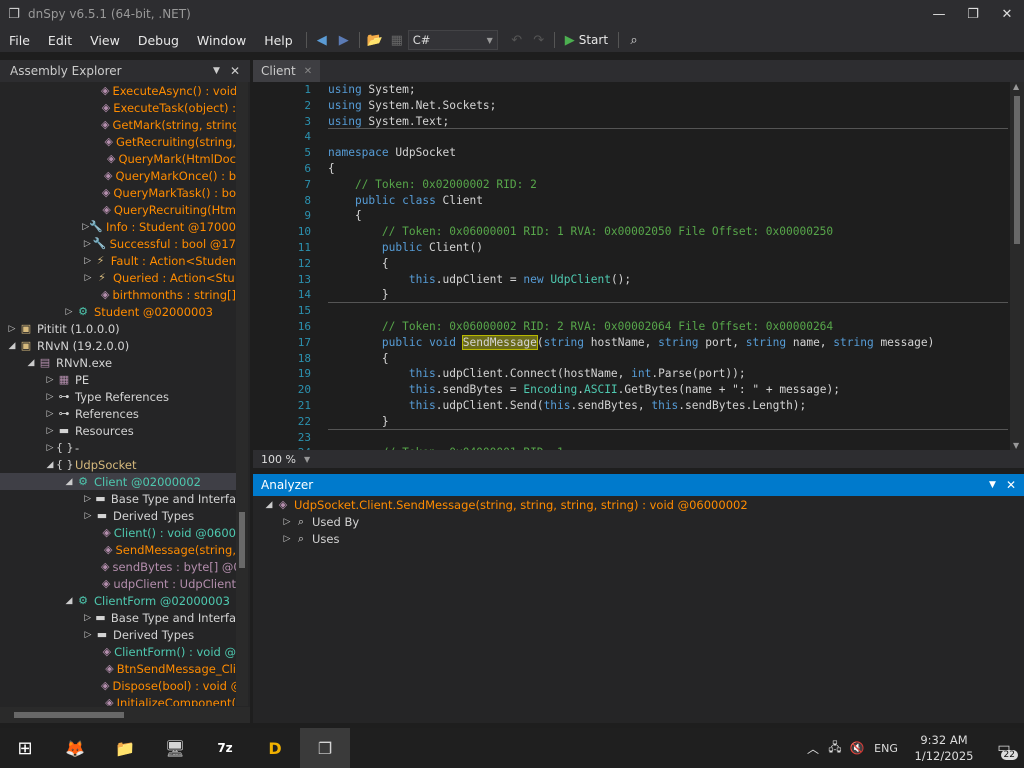  I want to click on scrollbar-thumb, so click(69, 715).